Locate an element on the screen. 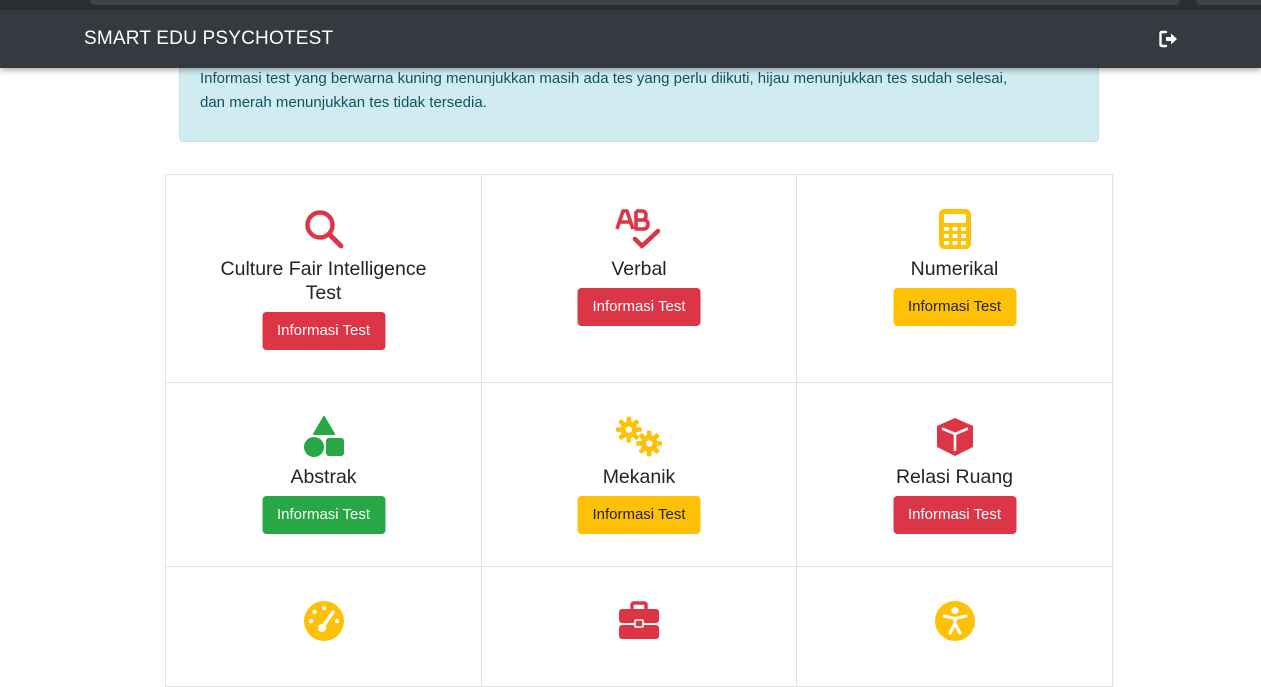 This screenshot has width=1261, height=687. spell-check-icon is located at coordinates (639, 229).